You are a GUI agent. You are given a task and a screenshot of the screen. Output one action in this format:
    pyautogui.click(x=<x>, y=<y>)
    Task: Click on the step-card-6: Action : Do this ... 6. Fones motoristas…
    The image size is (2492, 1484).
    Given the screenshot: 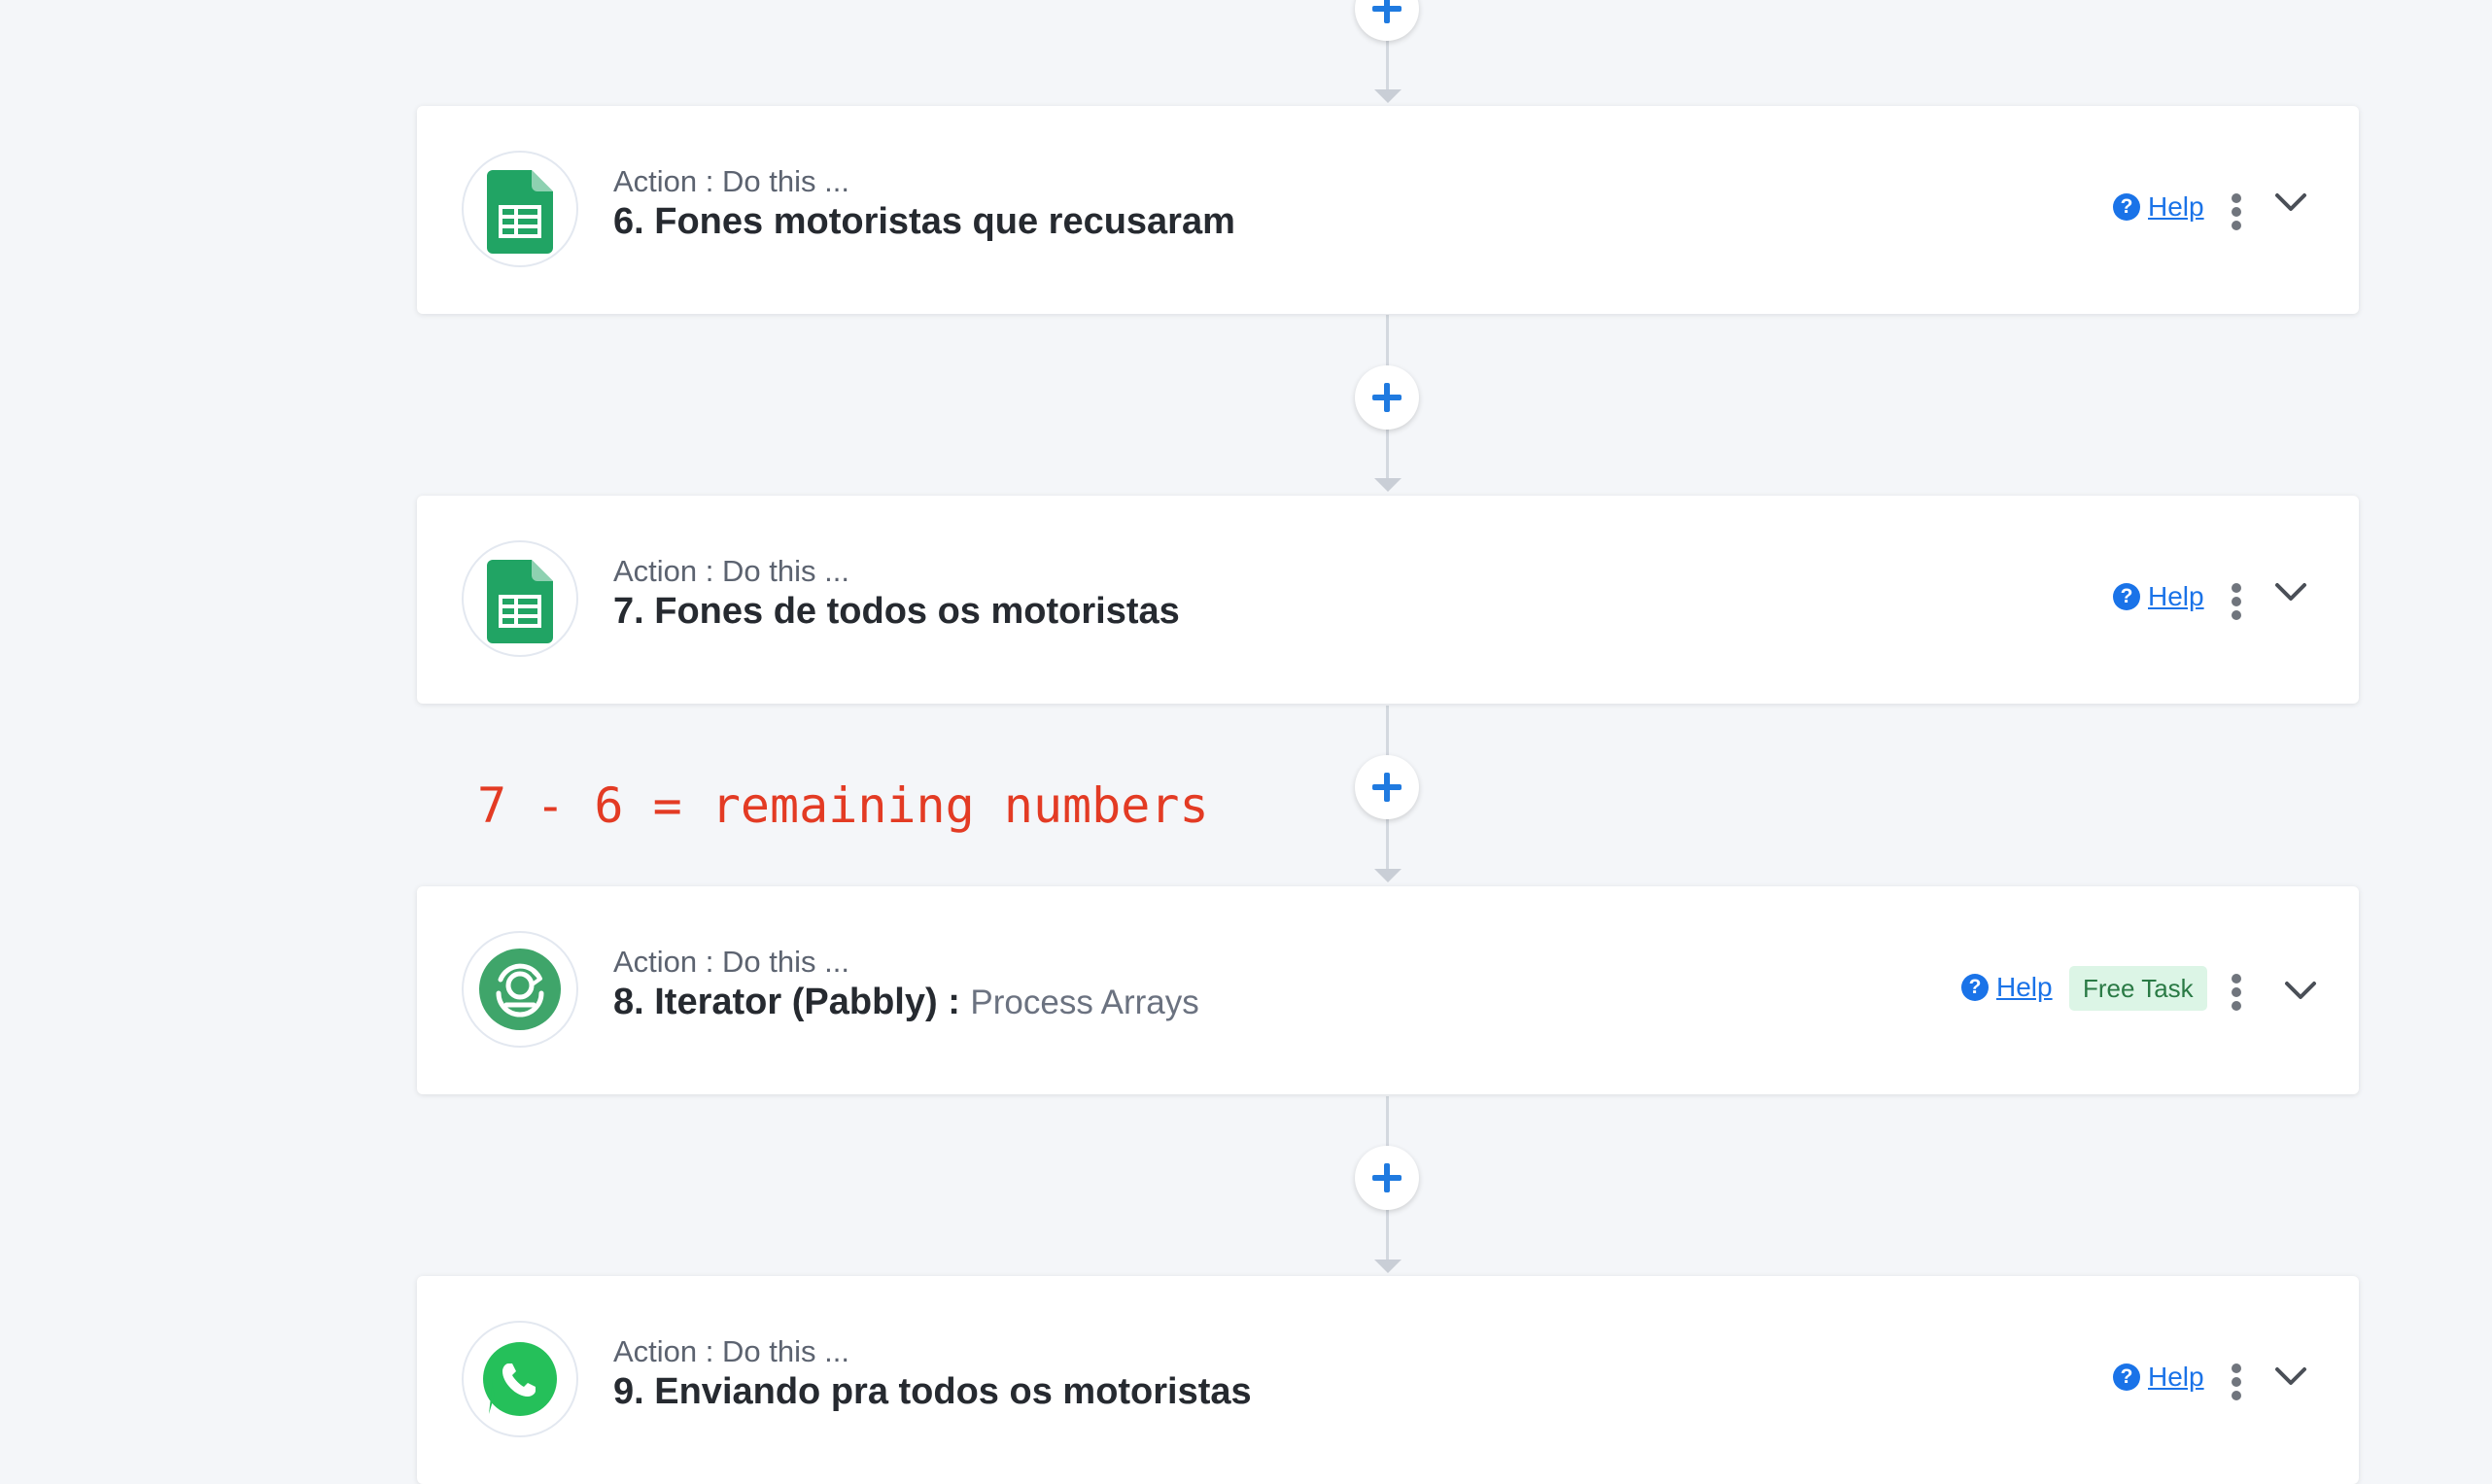 What is the action you would take?
    pyautogui.click(x=1388, y=210)
    